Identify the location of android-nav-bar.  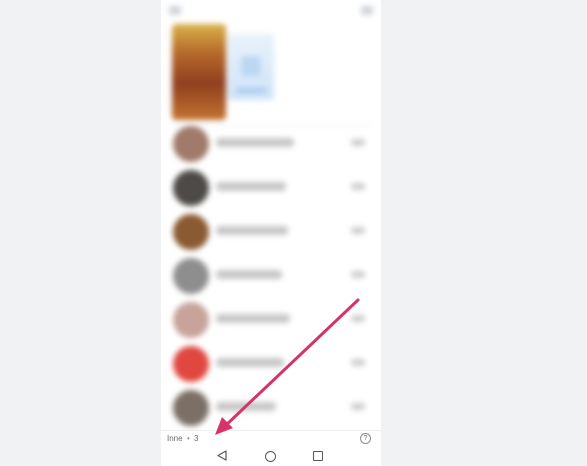
(271, 456).